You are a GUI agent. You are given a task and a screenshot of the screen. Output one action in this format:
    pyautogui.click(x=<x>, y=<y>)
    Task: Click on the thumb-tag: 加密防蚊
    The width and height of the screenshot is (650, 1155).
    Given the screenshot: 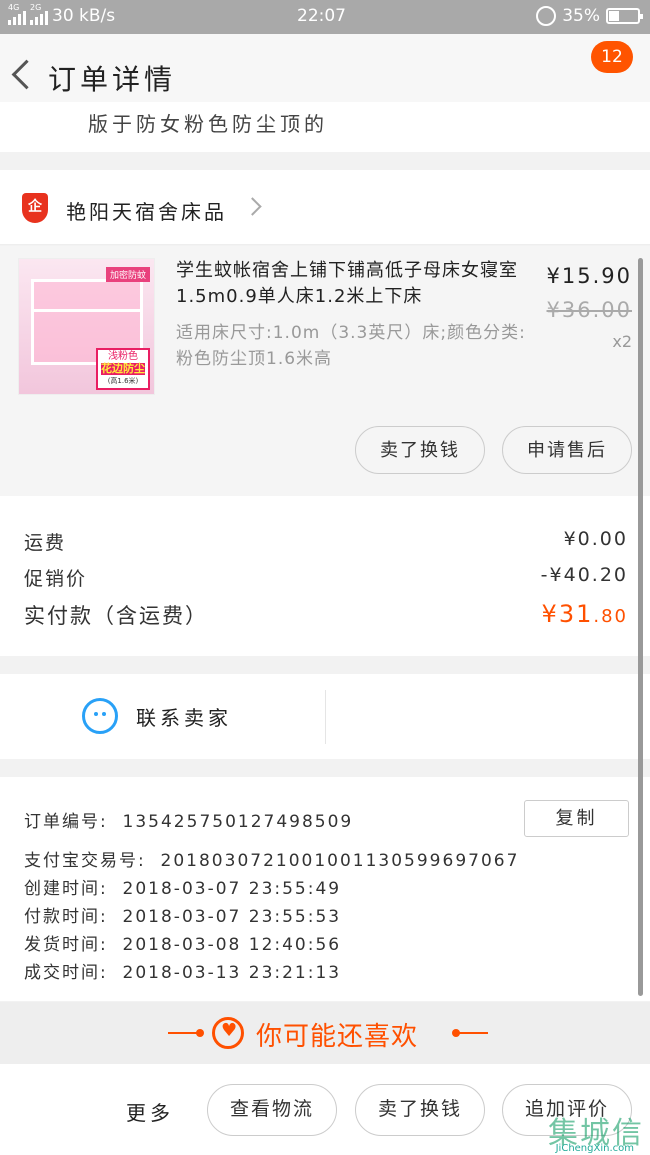 What is the action you would take?
    pyautogui.click(x=127, y=274)
    